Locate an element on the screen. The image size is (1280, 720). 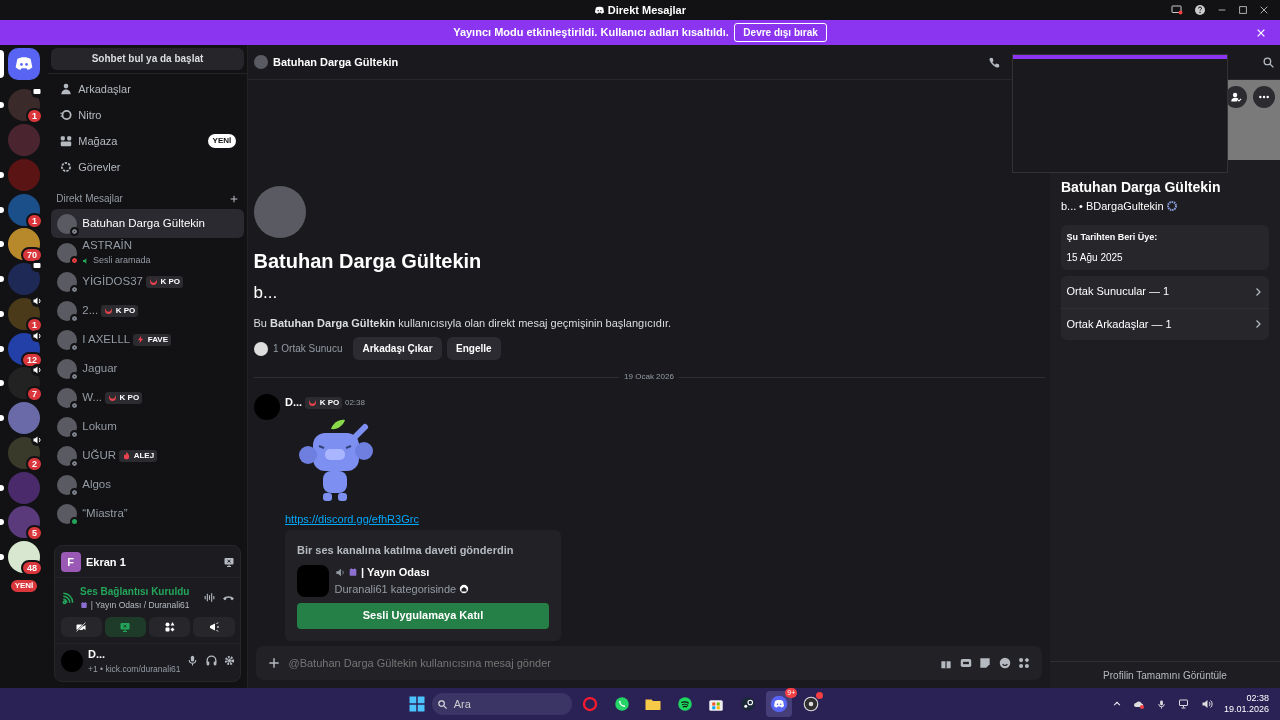
join-button: Sesli Uygulamaya Katıl is located at coordinates (423, 615).